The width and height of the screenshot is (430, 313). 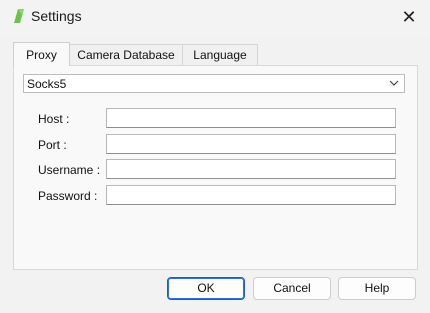 What do you see at coordinates (220, 54) in the screenshot?
I see `tab-language: Language` at bounding box center [220, 54].